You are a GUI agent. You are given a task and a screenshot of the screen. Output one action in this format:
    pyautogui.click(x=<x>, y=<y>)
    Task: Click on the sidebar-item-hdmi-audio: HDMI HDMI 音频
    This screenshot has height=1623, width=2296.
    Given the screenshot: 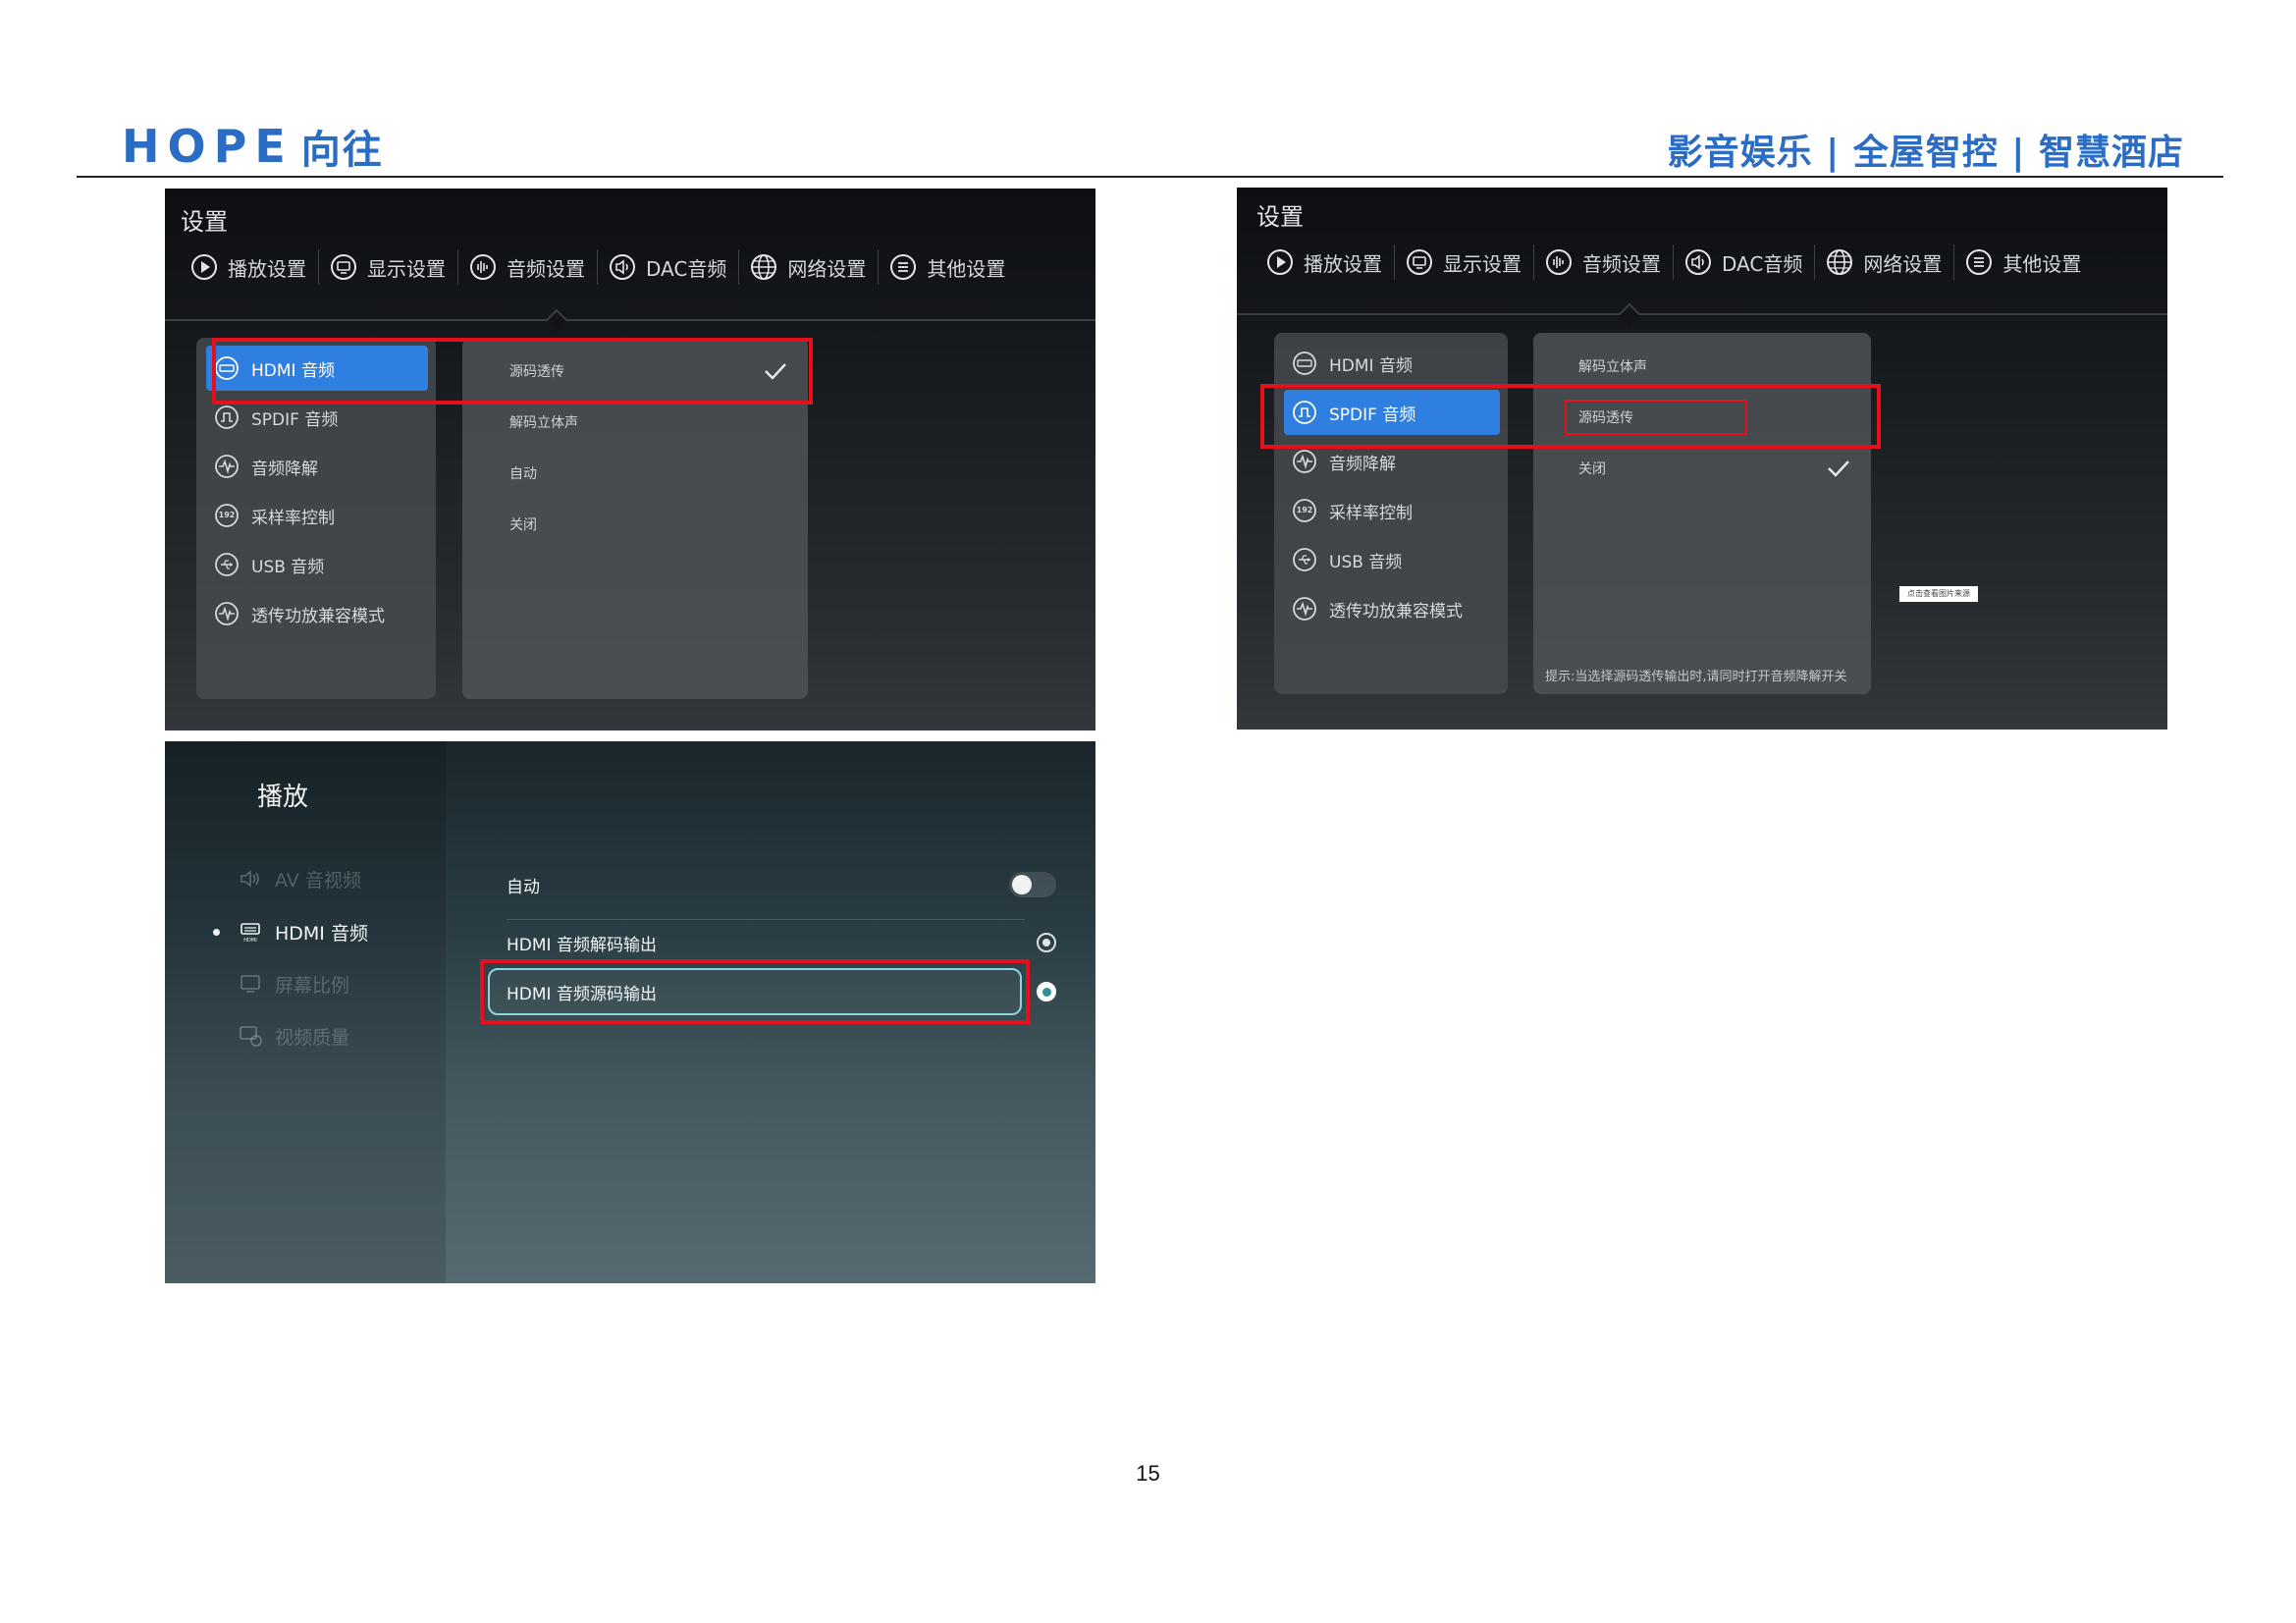 What is the action you would take?
    pyautogui.click(x=303, y=931)
    